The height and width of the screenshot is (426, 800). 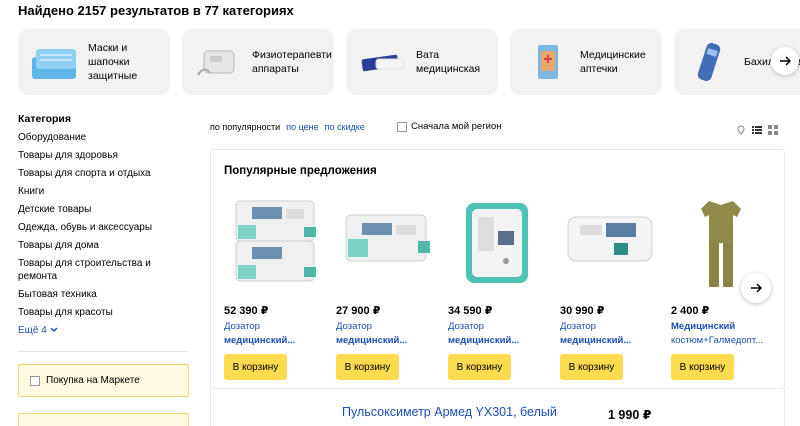 What do you see at coordinates (104, 330) in the screenshot?
I see `sidebar-more-link: Ещё 4` at bounding box center [104, 330].